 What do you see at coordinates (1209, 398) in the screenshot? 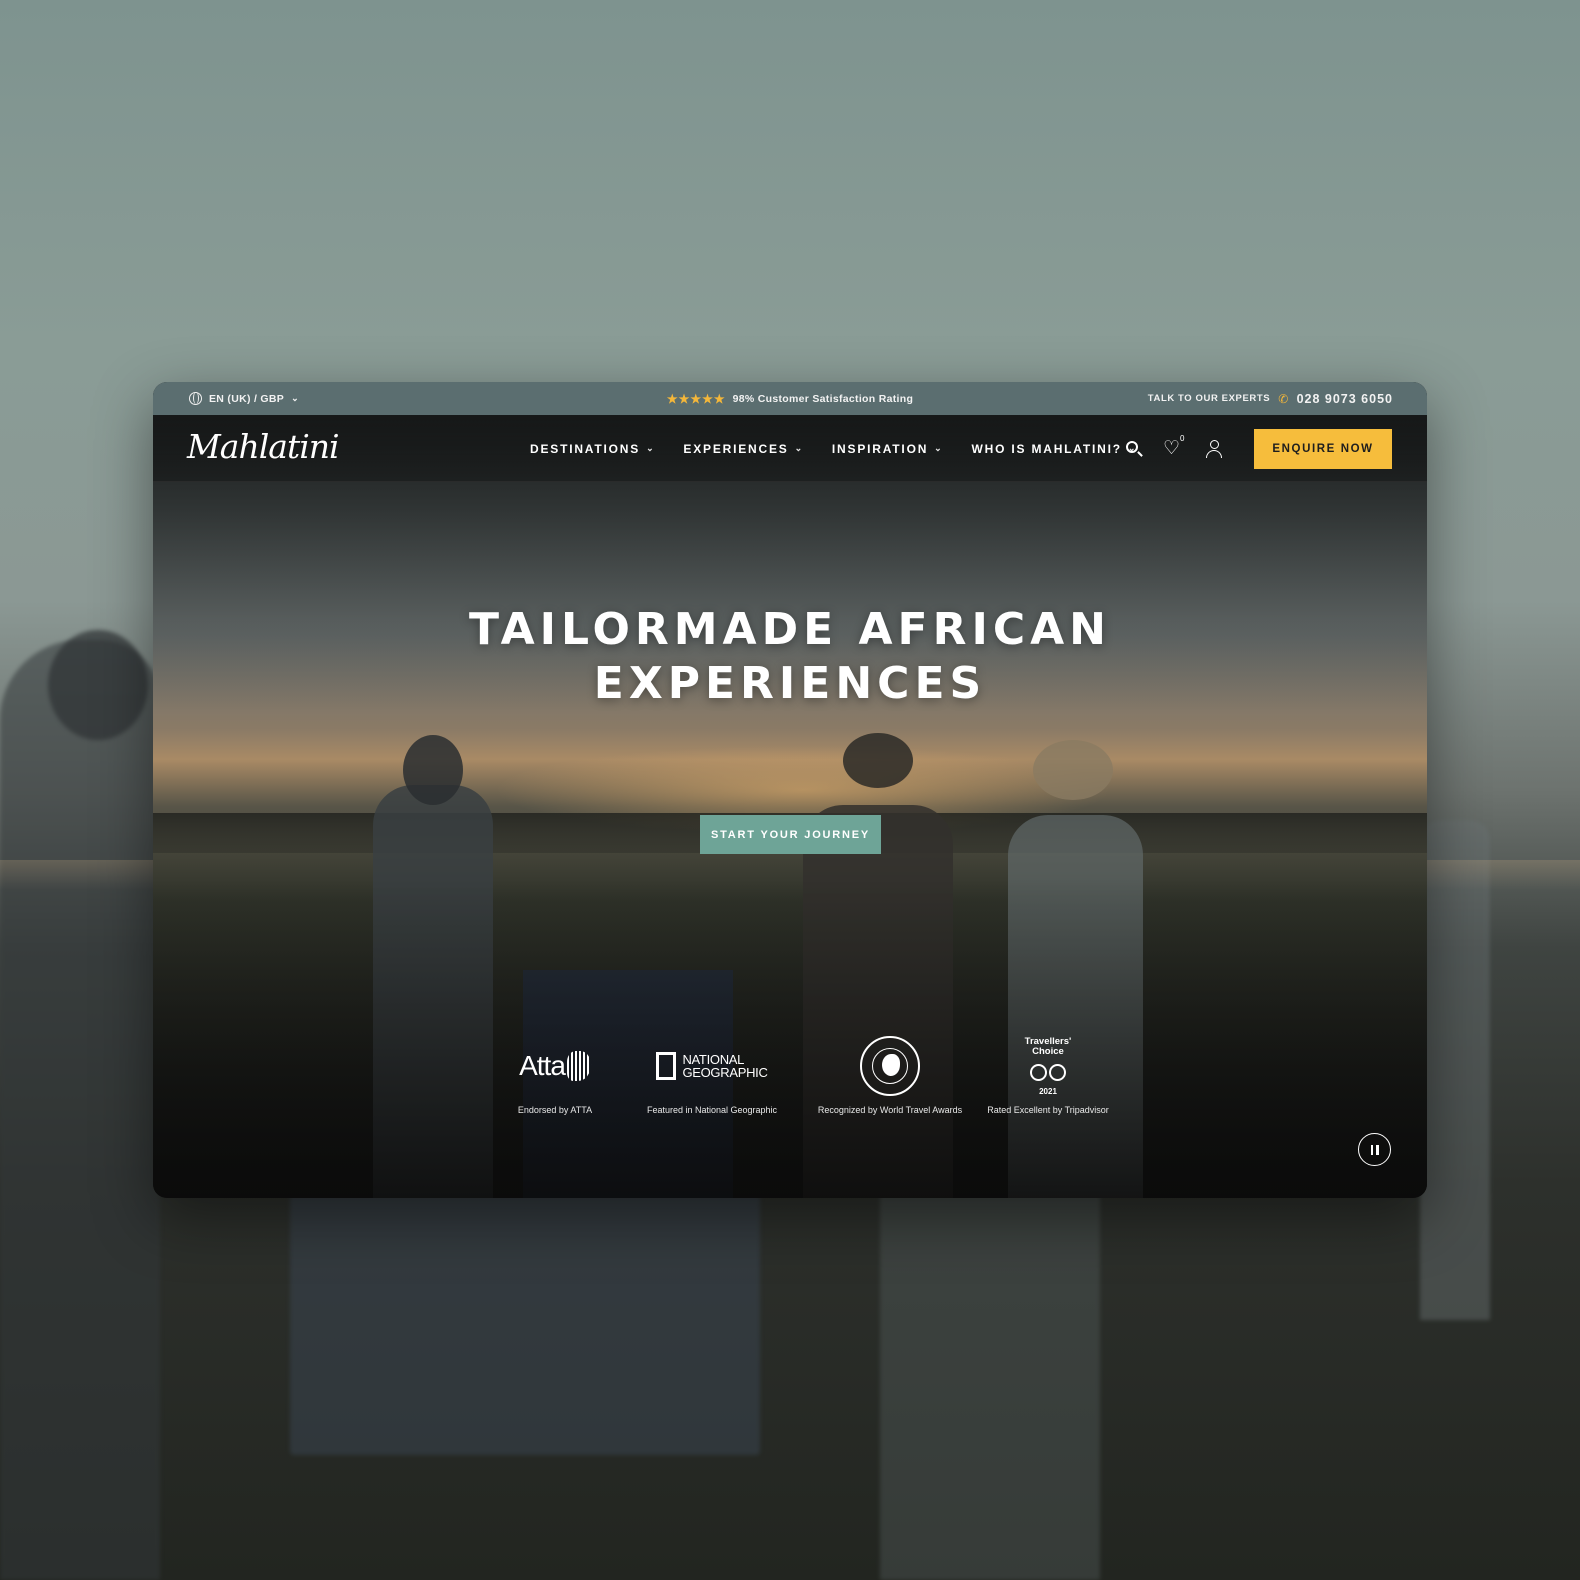
I see `experts-label: TALK TO OUR EXPERTS` at bounding box center [1209, 398].